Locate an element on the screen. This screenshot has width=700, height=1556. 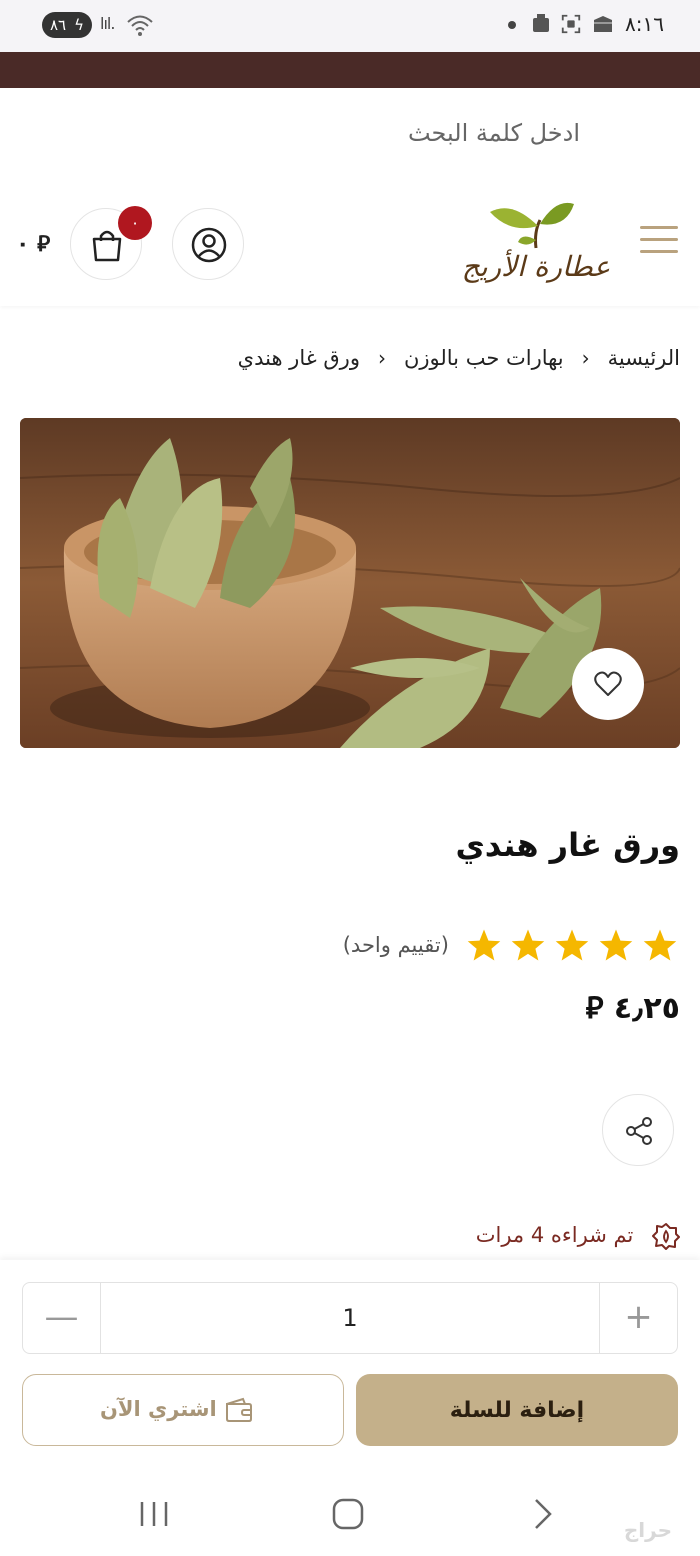
app-notification-icon is located at coordinates (541, 23).